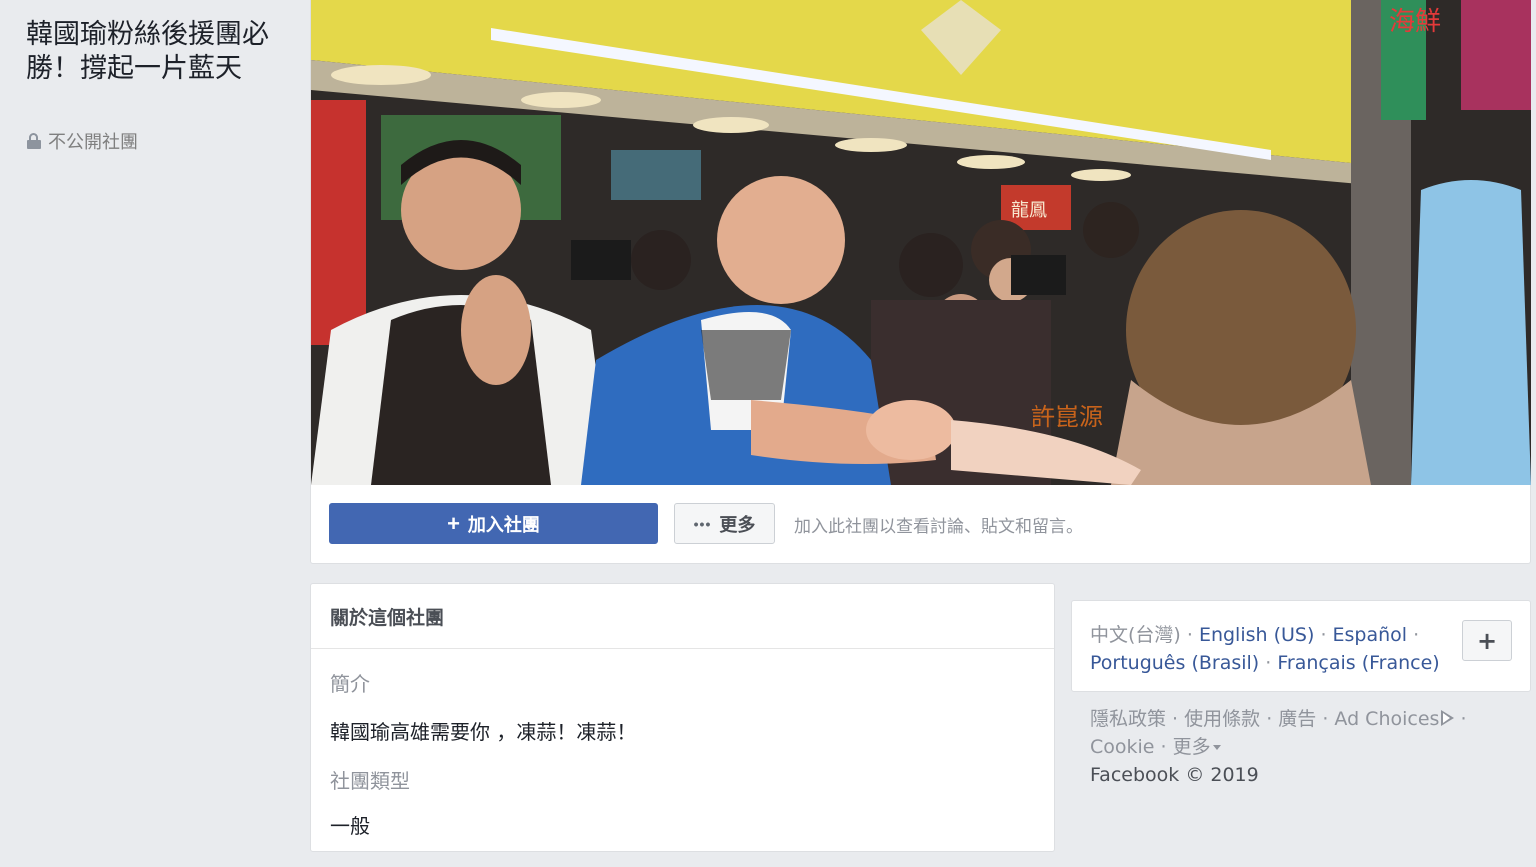  Describe the element at coordinates (1216, 747) in the screenshot. I see `caret-down-icon` at that location.